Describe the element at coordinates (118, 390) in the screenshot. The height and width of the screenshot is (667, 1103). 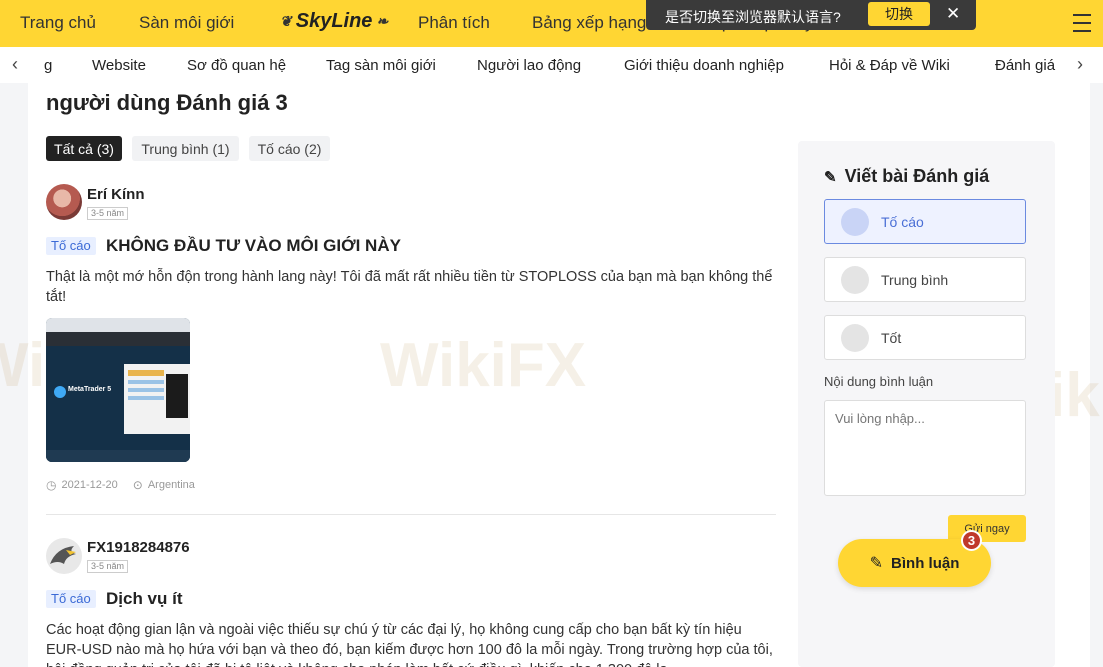
I see `review-screenshot-thumbnail: MetaTrader 5` at that location.